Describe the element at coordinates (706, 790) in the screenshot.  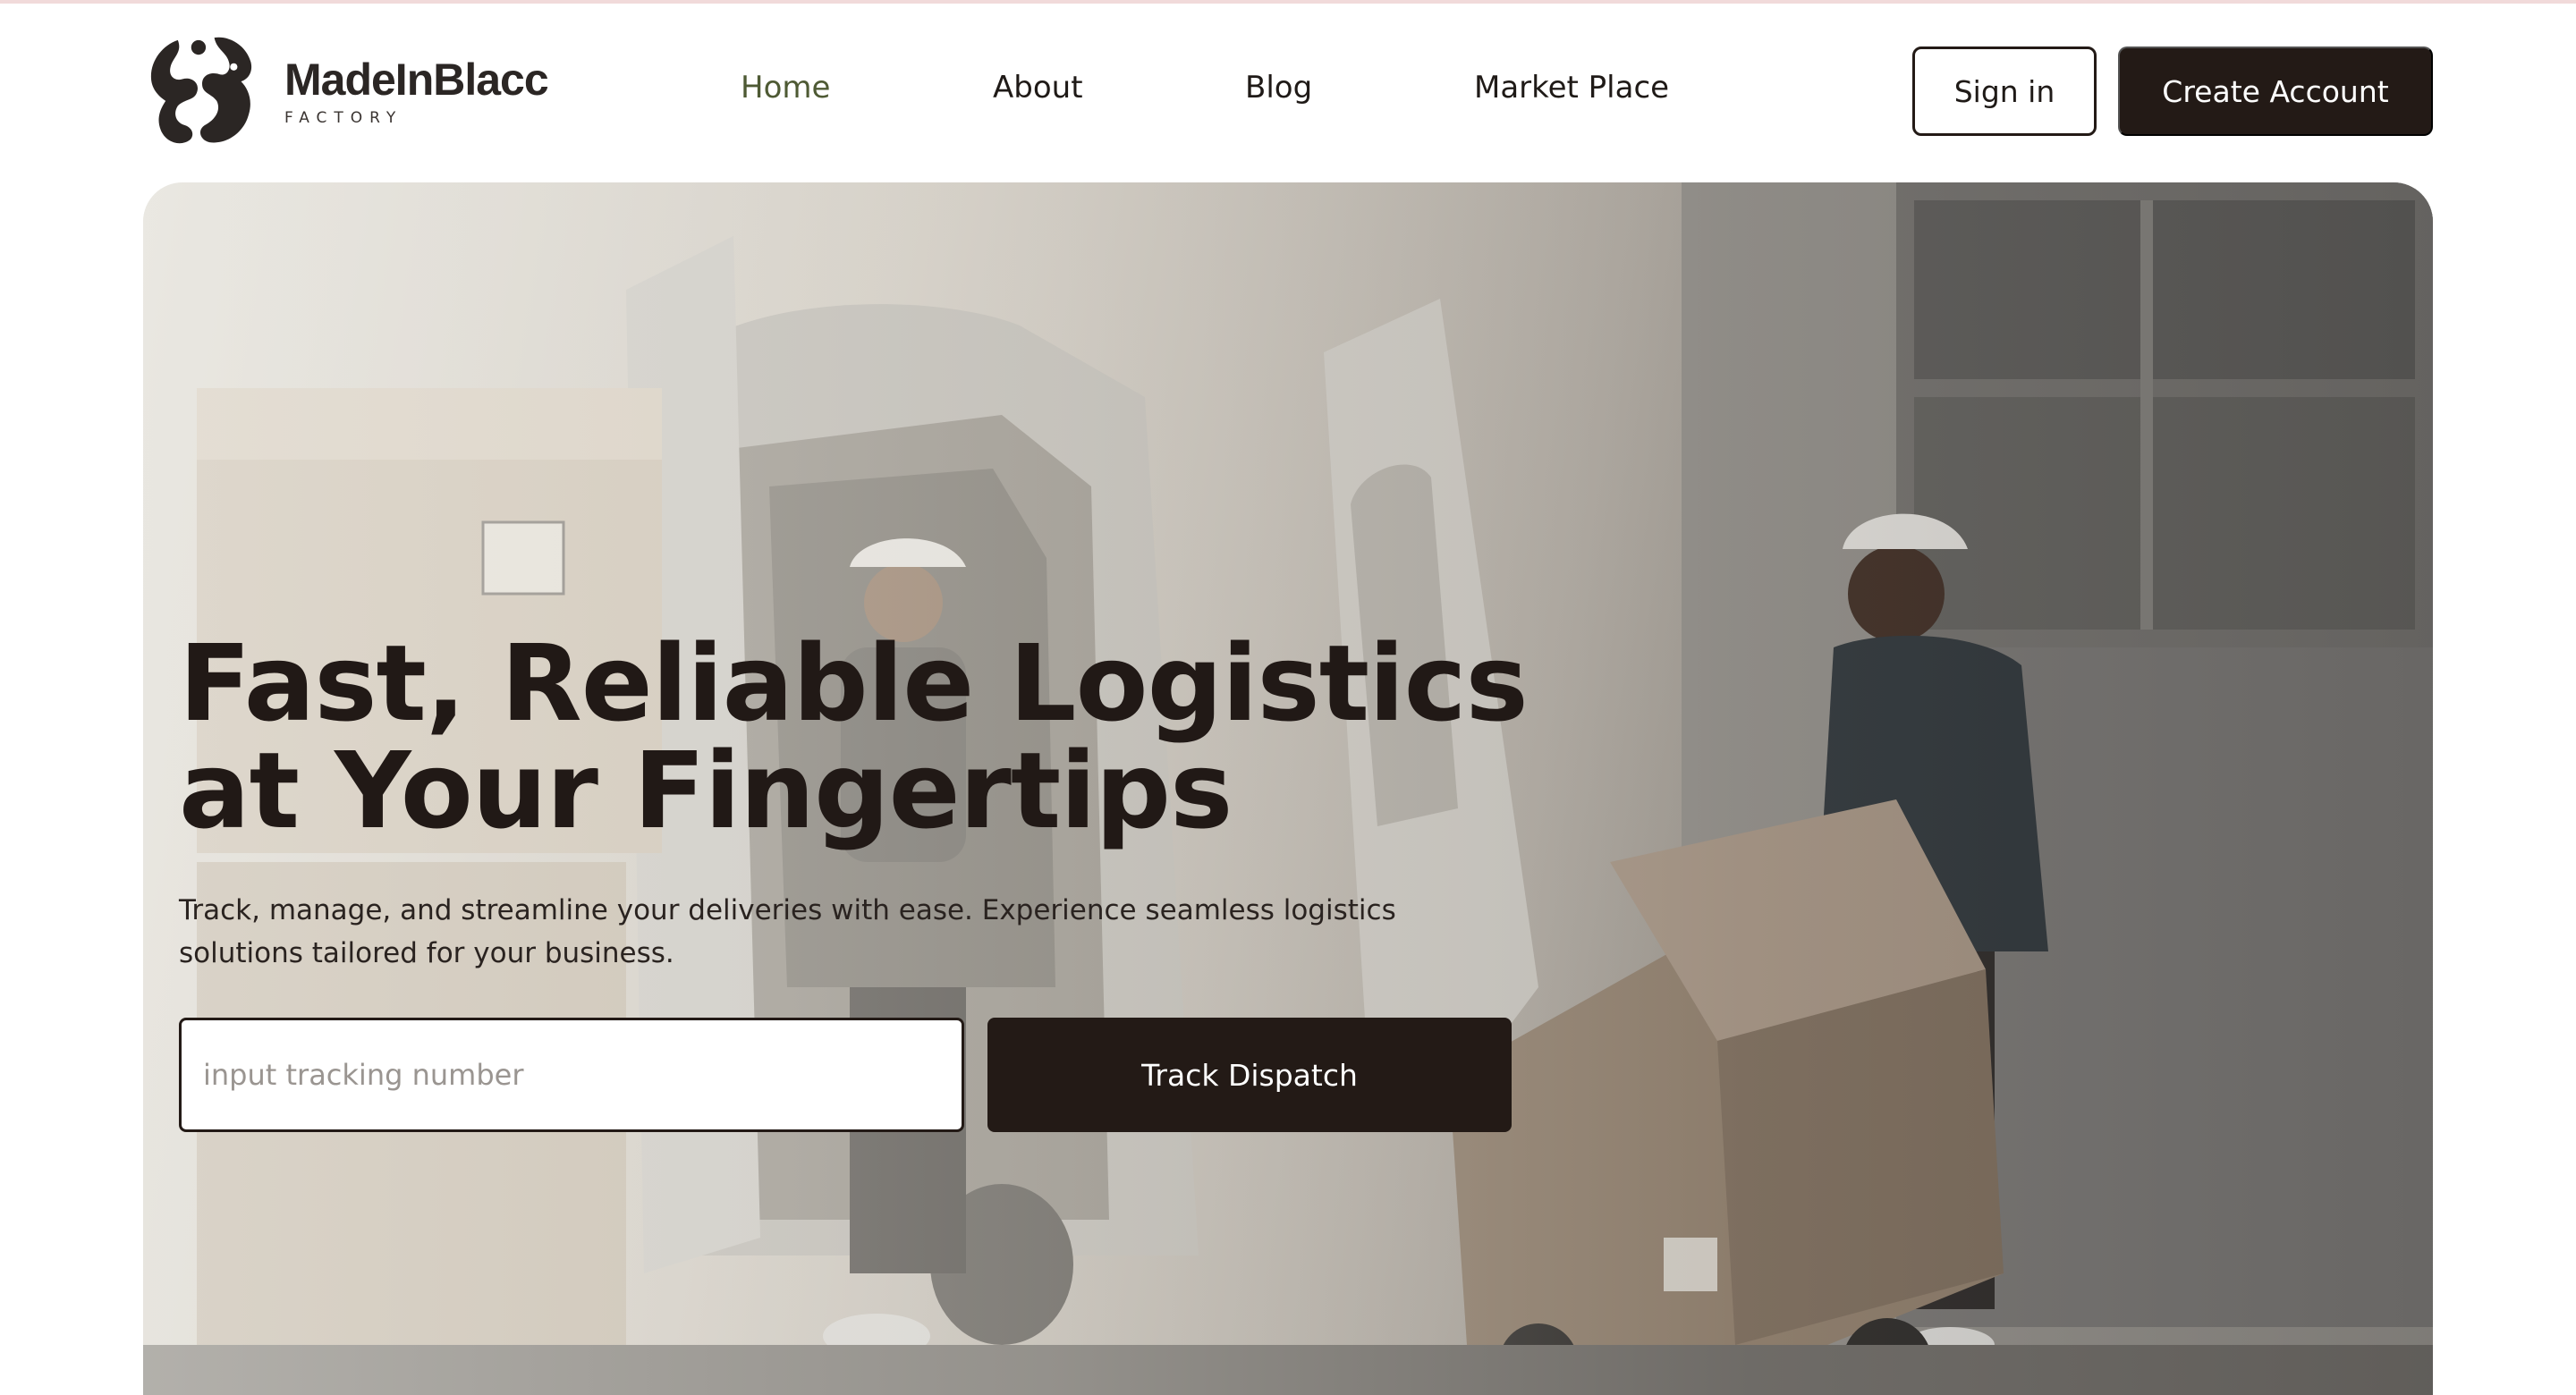
I see `hero-title-line-2: at Your Fingertips` at that location.